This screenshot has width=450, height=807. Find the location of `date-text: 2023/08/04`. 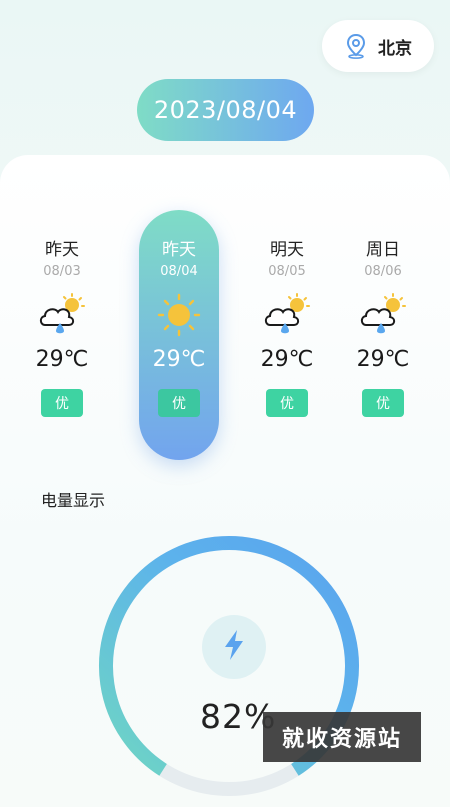

date-text: 2023/08/04 is located at coordinates (225, 110).